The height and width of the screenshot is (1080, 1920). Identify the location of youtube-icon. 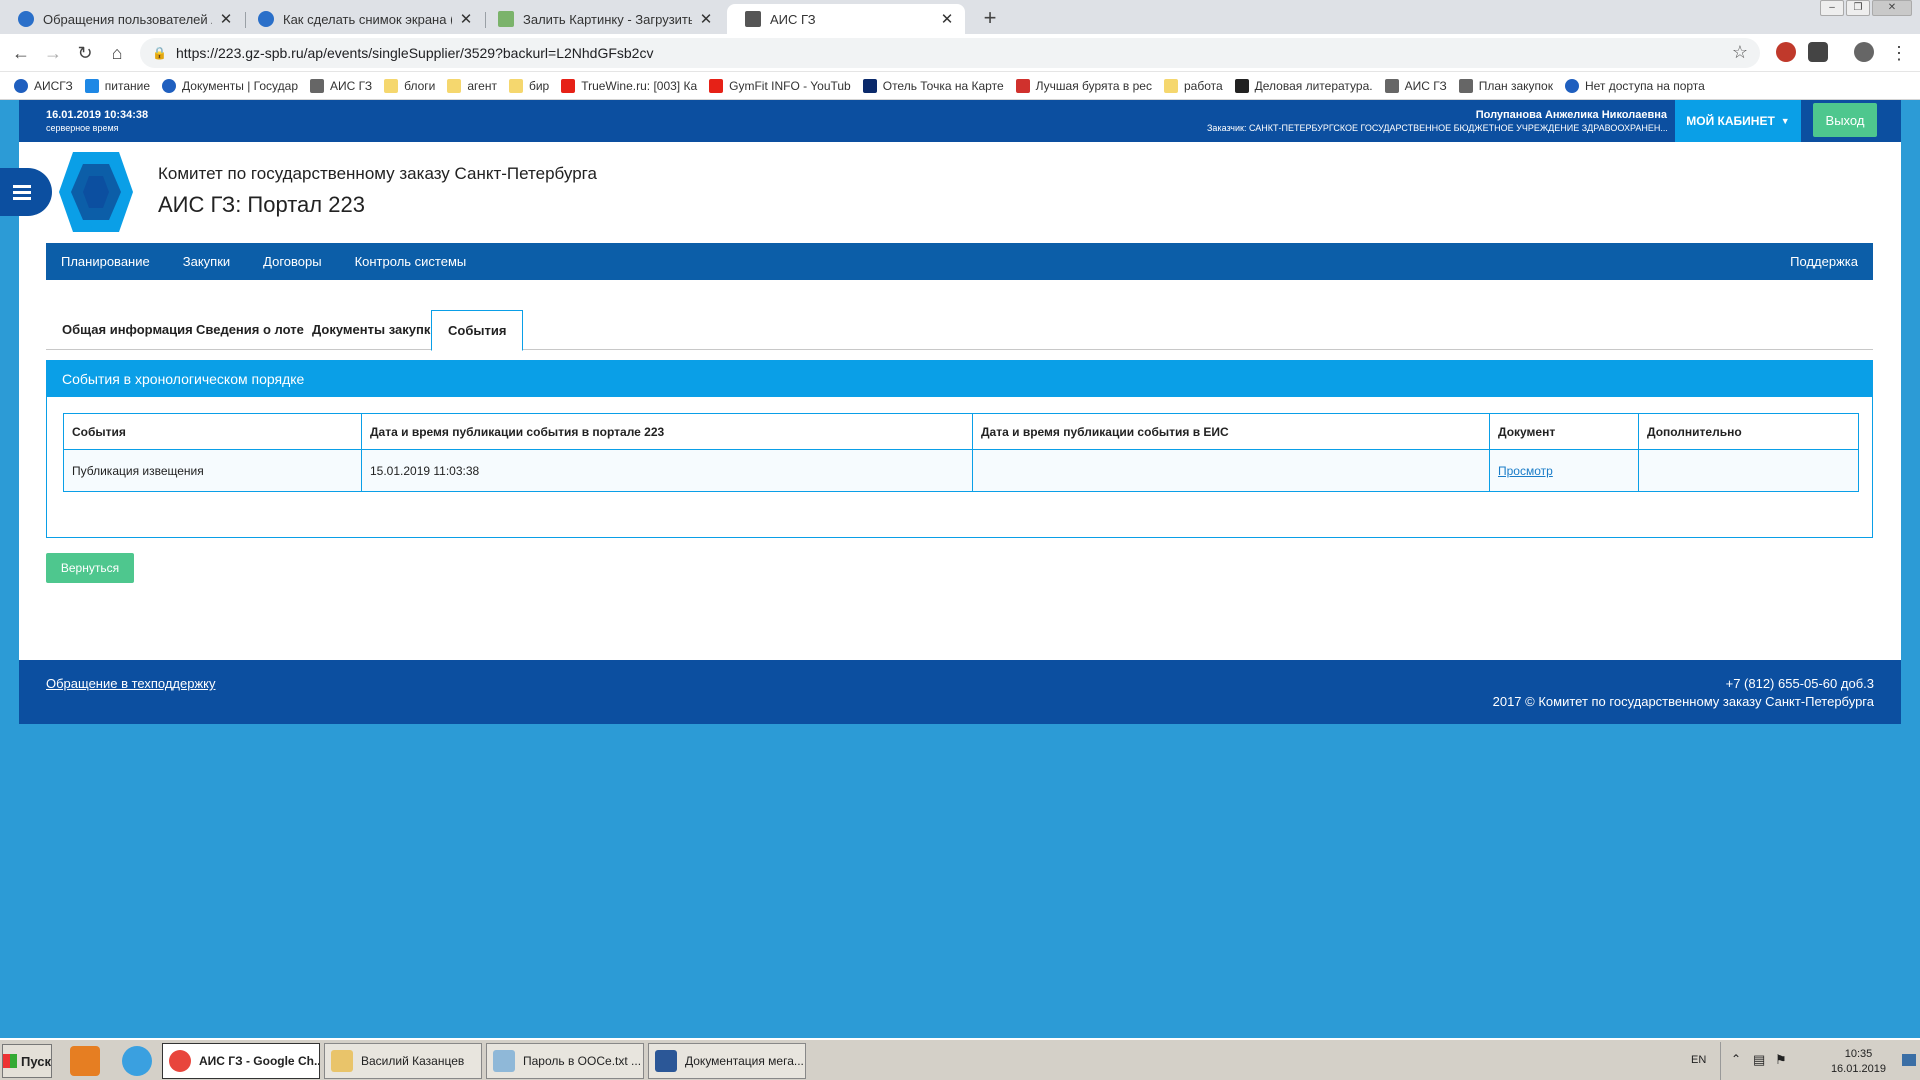
(568, 85).